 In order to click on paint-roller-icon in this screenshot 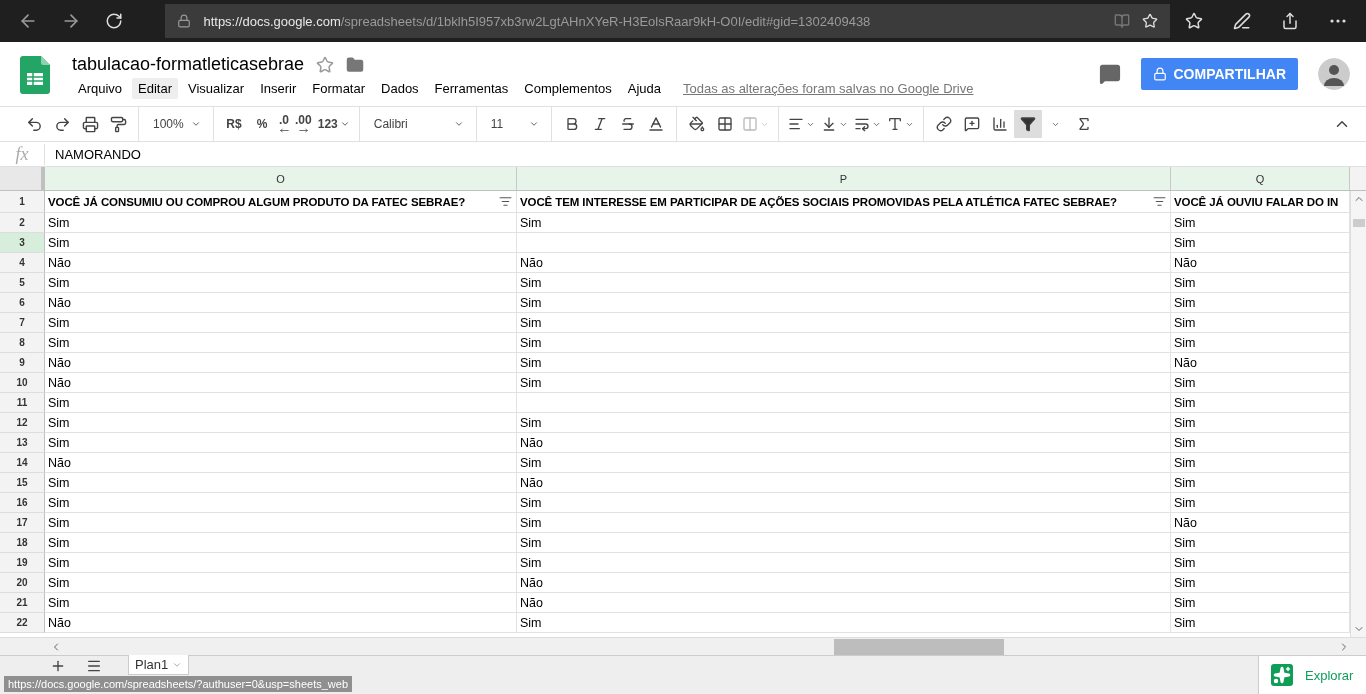, I will do `click(118, 124)`.